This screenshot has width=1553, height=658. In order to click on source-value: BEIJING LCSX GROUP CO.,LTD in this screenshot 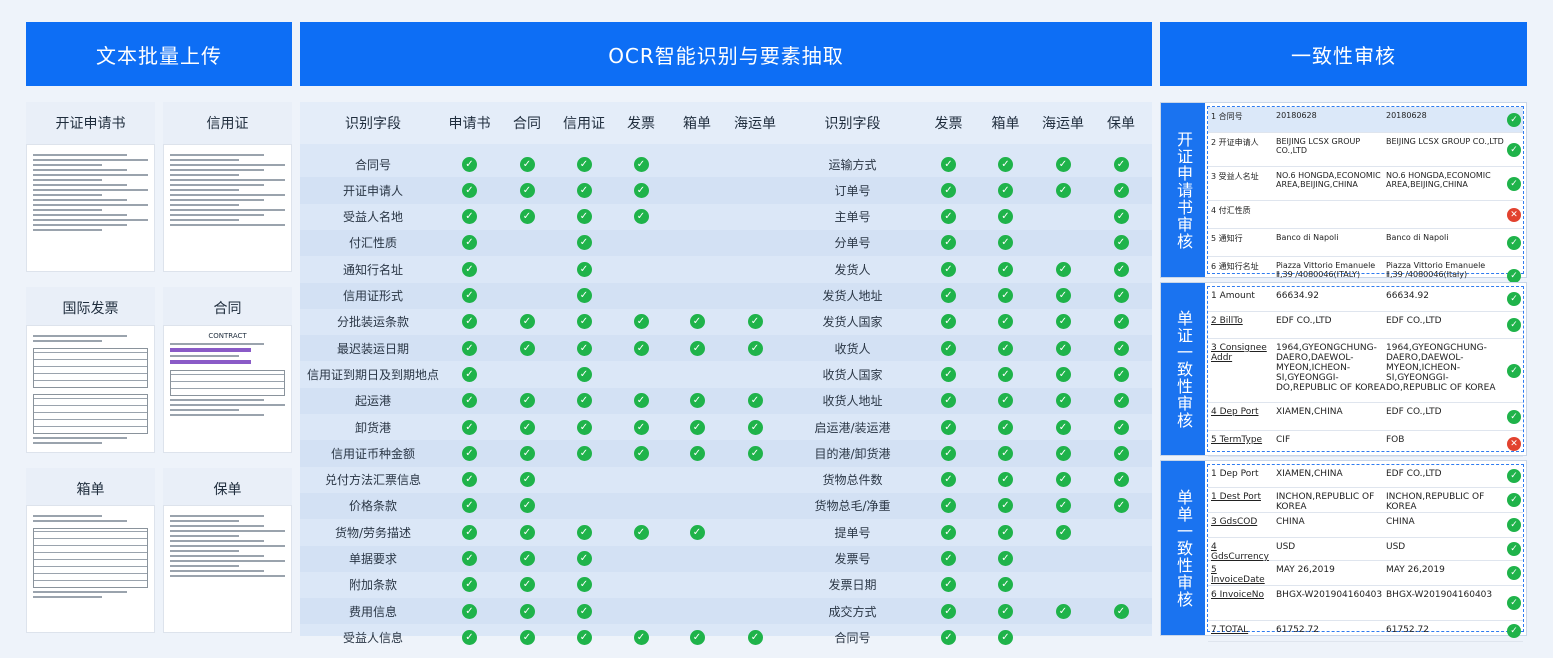, I will do `click(1318, 146)`.